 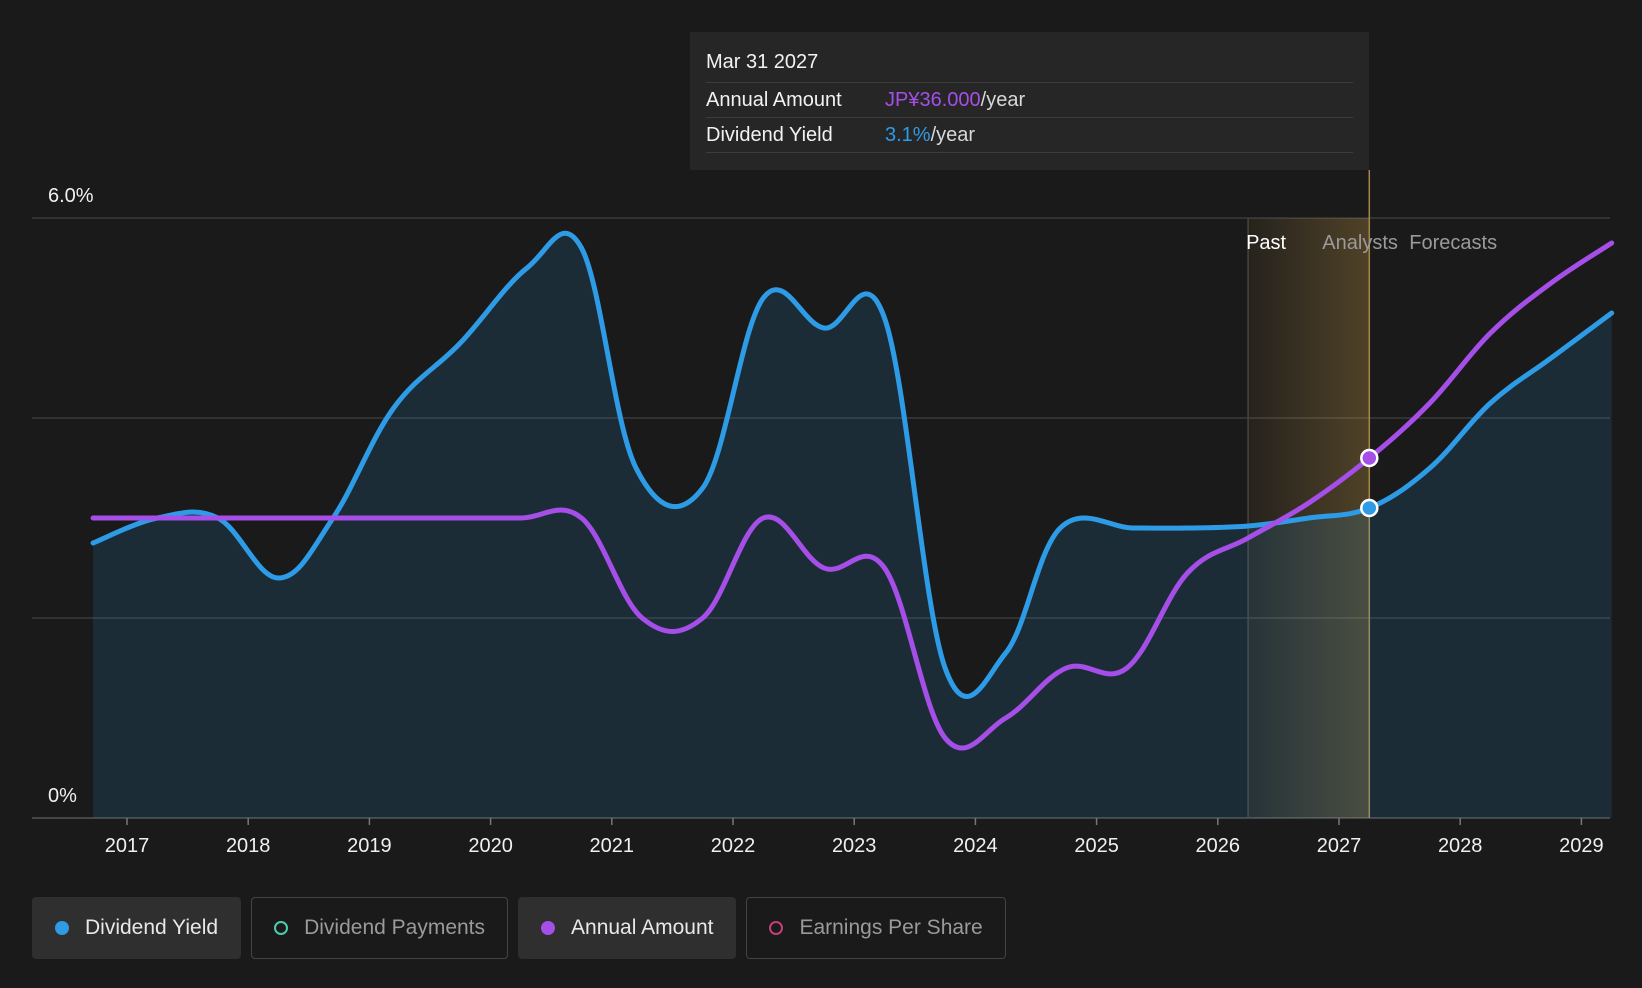 What do you see at coordinates (1453, 243) in the screenshot?
I see `forecast-label: Forecasts` at bounding box center [1453, 243].